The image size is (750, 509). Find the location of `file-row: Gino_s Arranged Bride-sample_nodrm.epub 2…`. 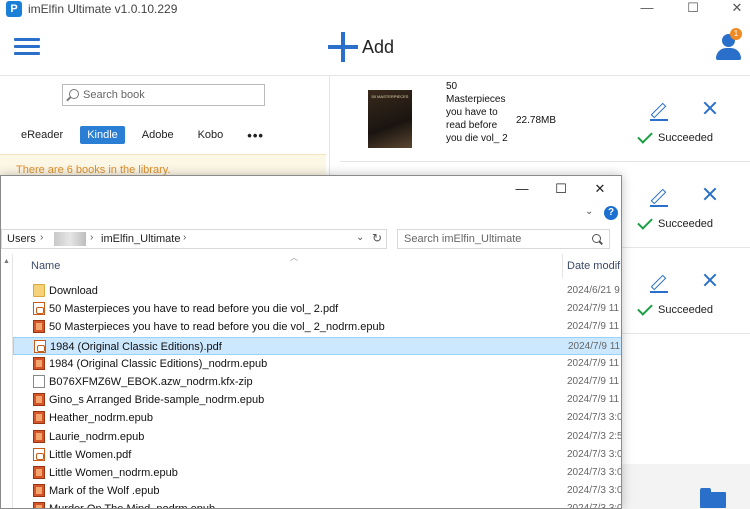

file-row: Gino_s Arranged Bride-sample_nodrm.epub 2… is located at coordinates (317, 400).